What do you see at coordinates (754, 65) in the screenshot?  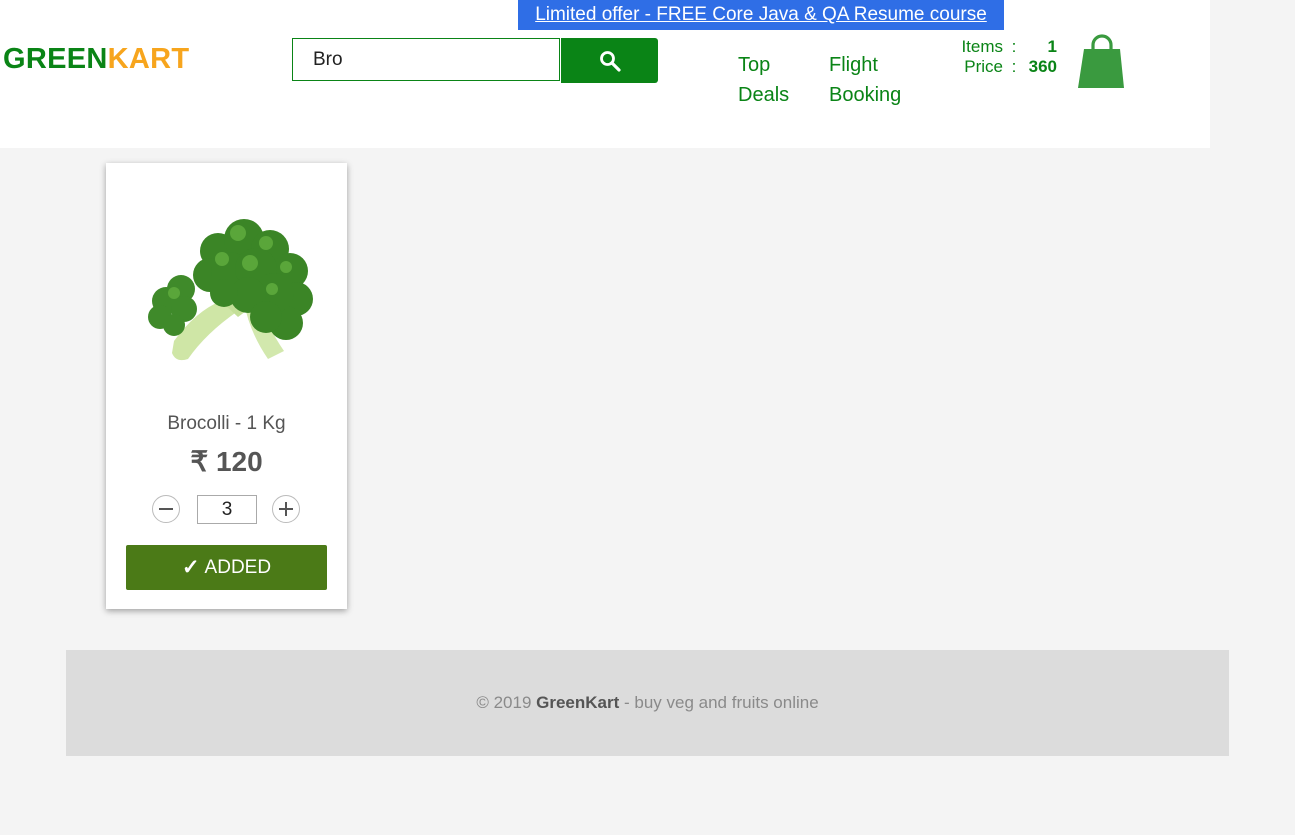 I see `top-deals-line1: Top` at bounding box center [754, 65].